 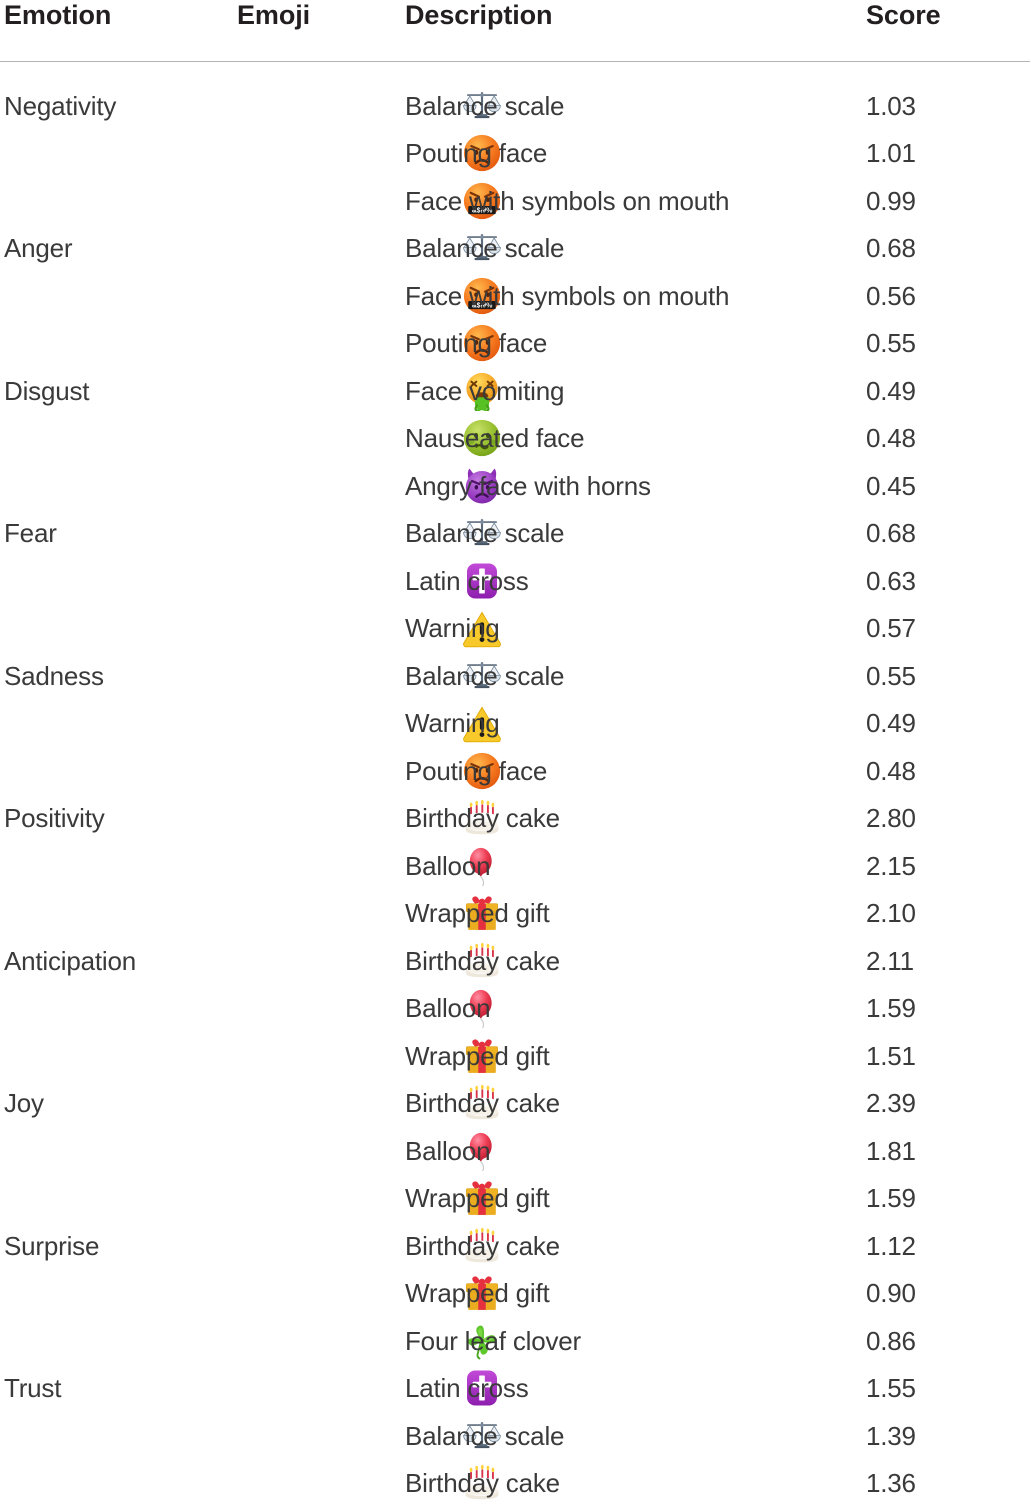 I want to click on cell-score: 1.51, so click(x=942, y=1056).